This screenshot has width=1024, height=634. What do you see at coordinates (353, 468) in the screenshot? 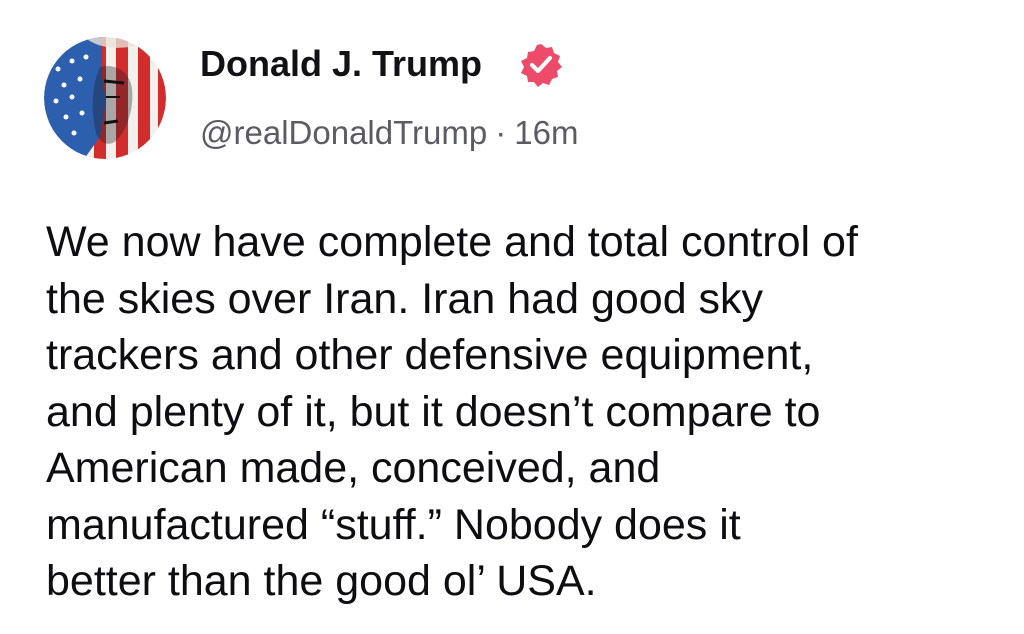
I see `post-body-line: American made, conceived, and` at bounding box center [353, 468].